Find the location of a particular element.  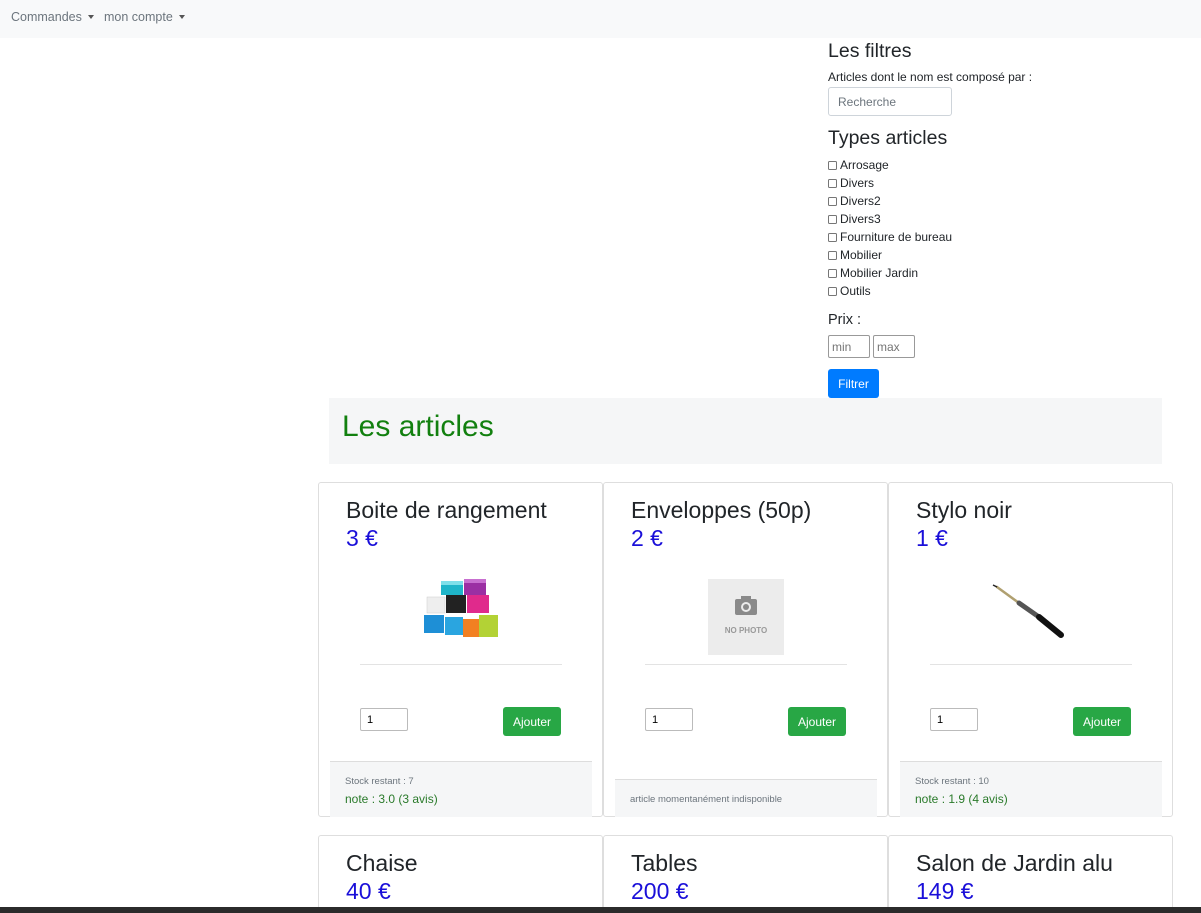

no-photo-image: NO PHOTO is located at coordinates (746, 617).